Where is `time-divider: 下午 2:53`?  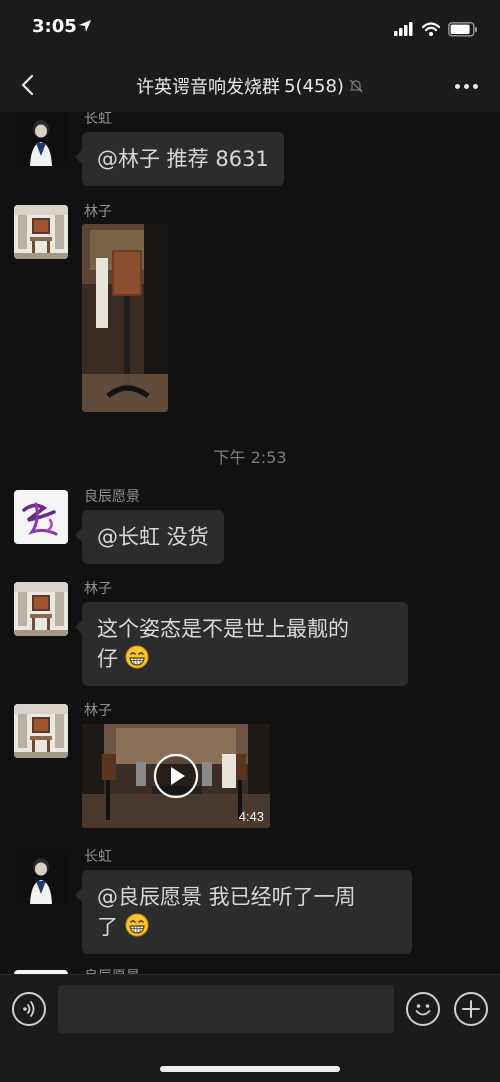 time-divider: 下午 2:53 is located at coordinates (250, 457).